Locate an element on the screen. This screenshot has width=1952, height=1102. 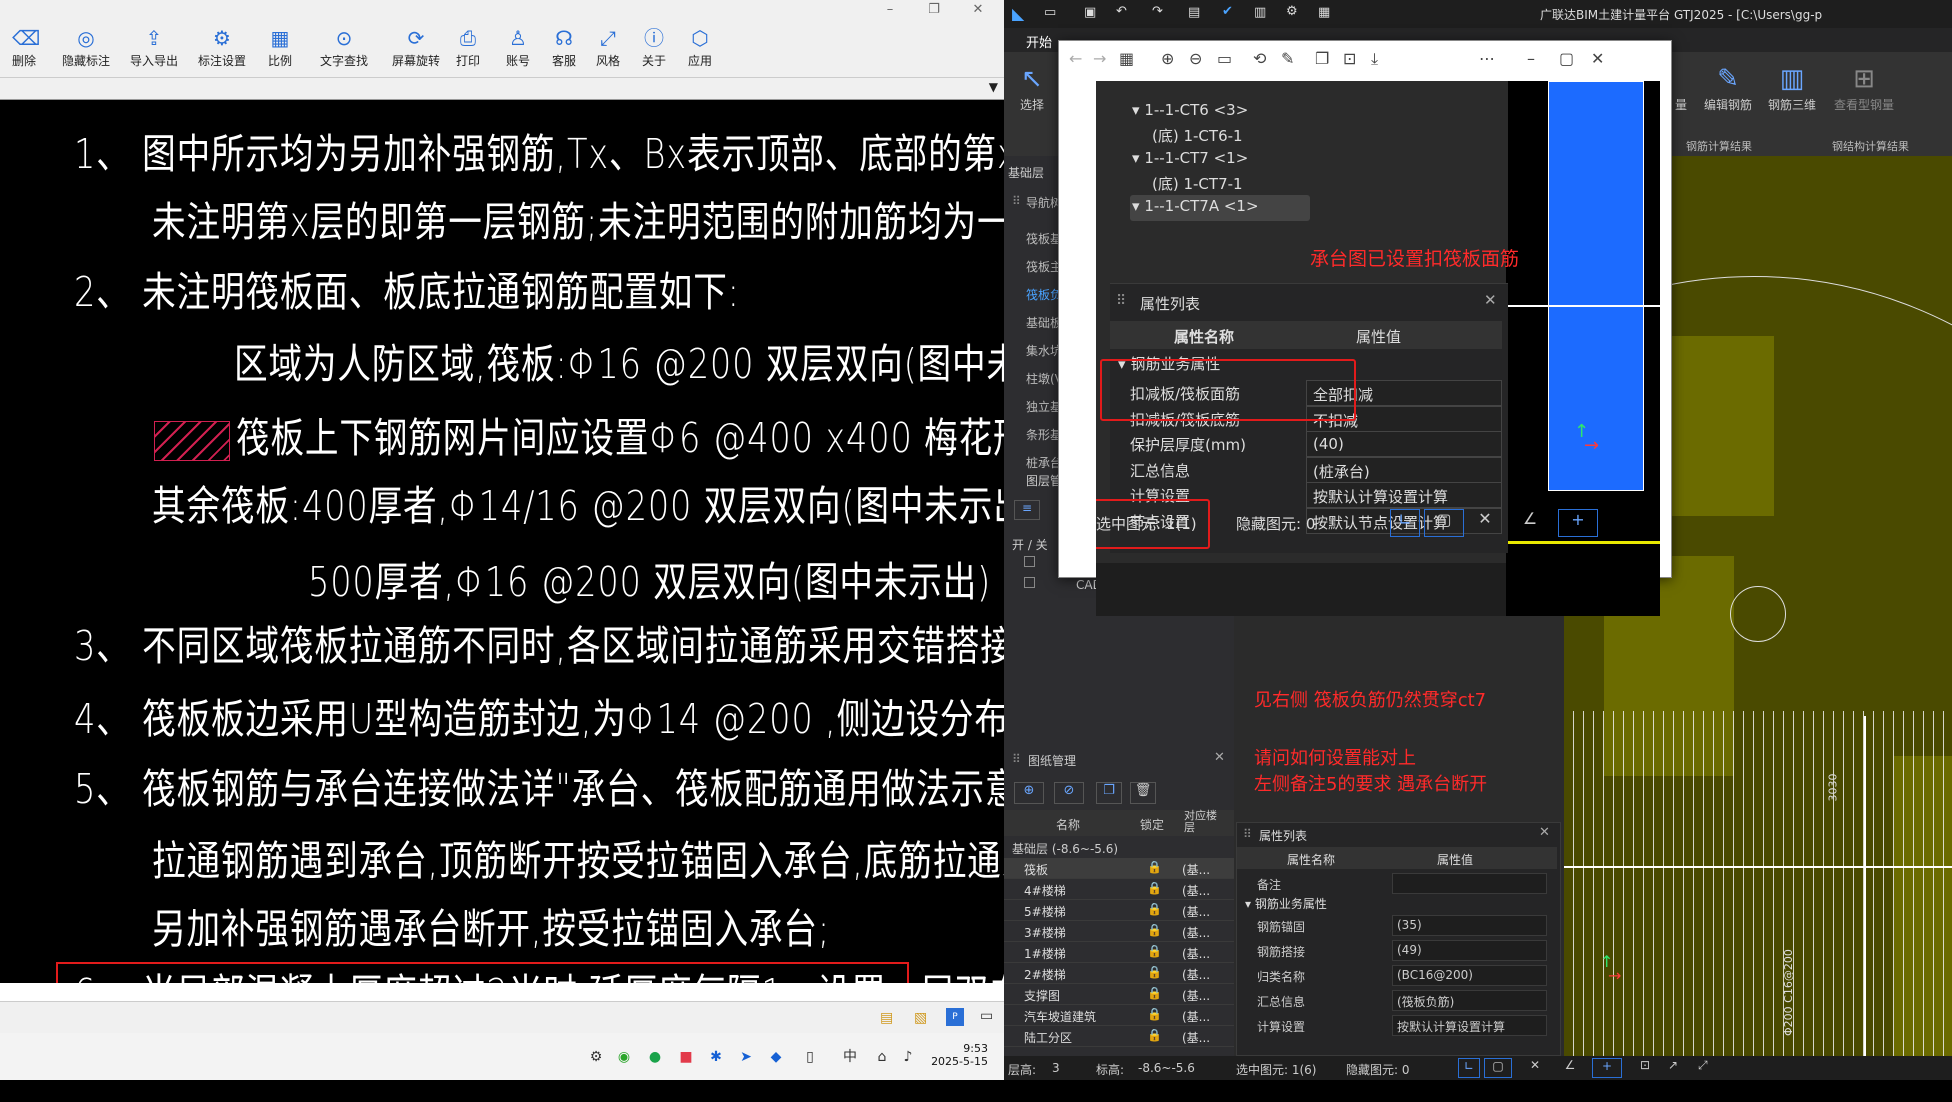
toolbar-button-3: ⚙ 标注设置 is located at coordinates (222, 51).